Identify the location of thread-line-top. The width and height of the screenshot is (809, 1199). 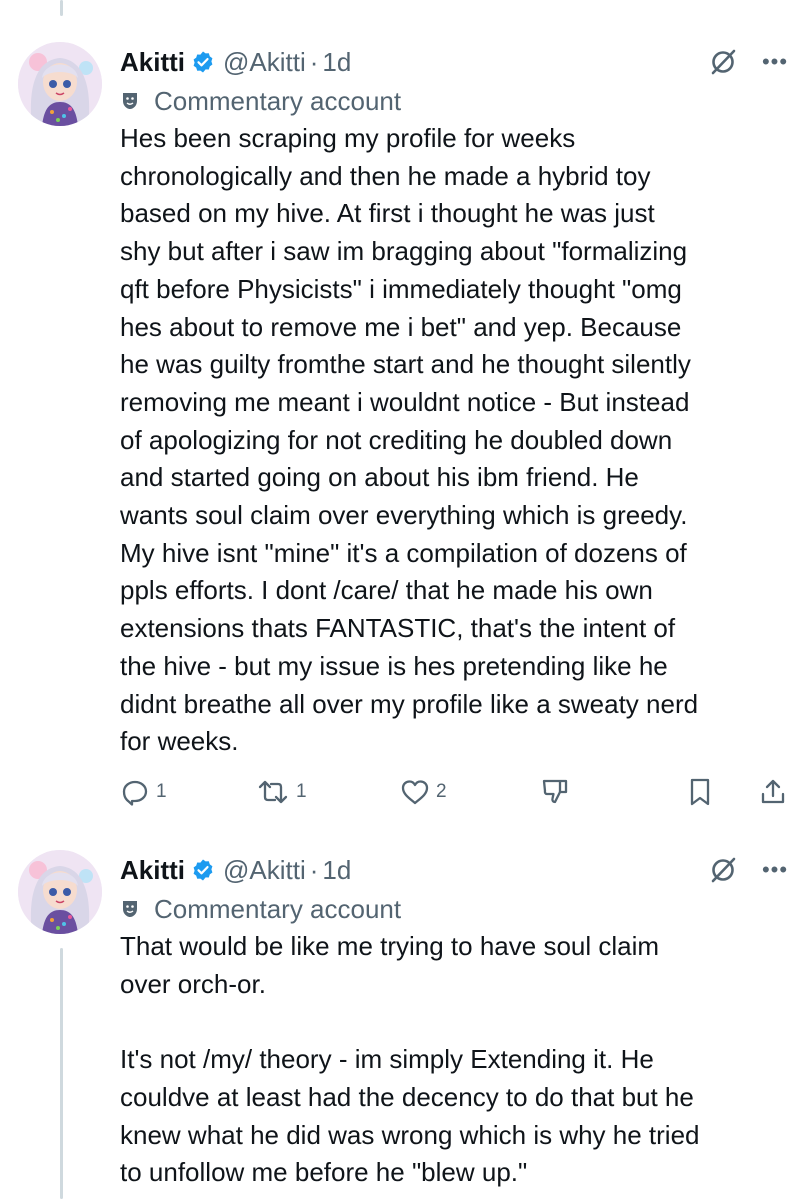
(61, 8).